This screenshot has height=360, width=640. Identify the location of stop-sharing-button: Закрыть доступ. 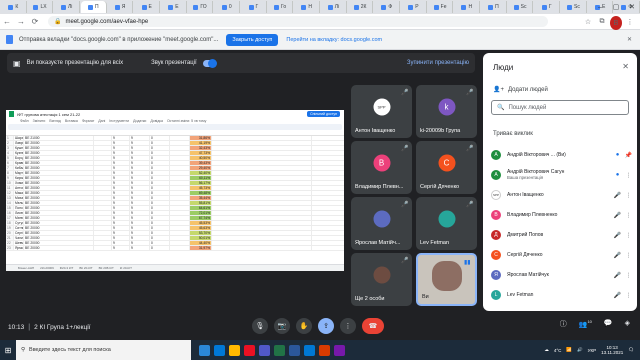
(252, 39).